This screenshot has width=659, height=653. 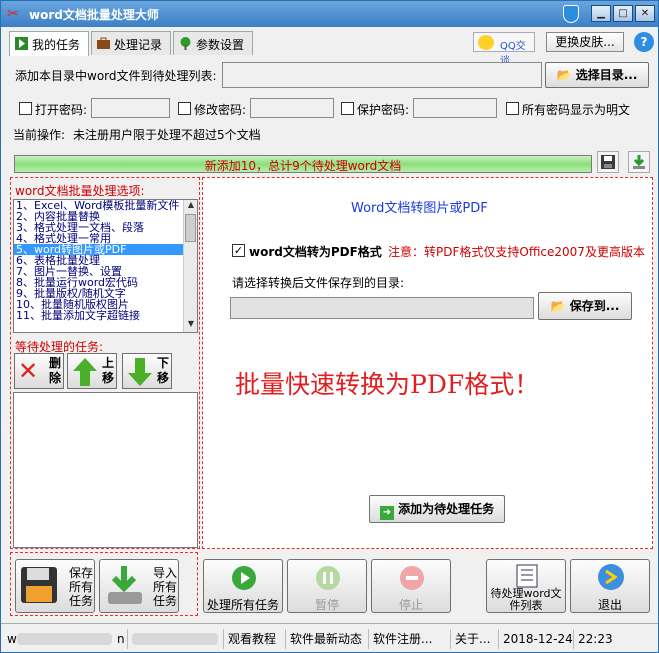 I want to click on exit-icon, so click(x=611, y=578).